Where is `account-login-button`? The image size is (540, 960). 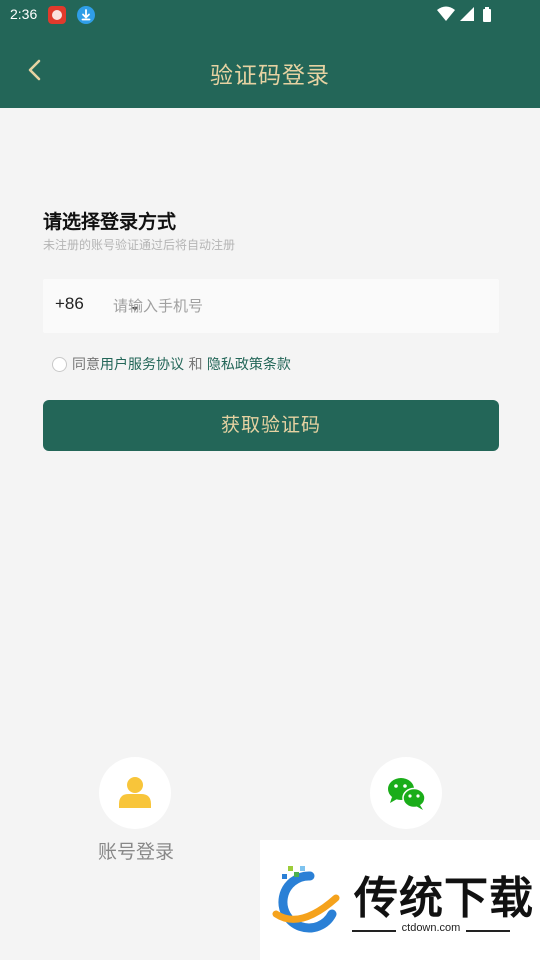 account-login-button is located at coordinates (135, 793).